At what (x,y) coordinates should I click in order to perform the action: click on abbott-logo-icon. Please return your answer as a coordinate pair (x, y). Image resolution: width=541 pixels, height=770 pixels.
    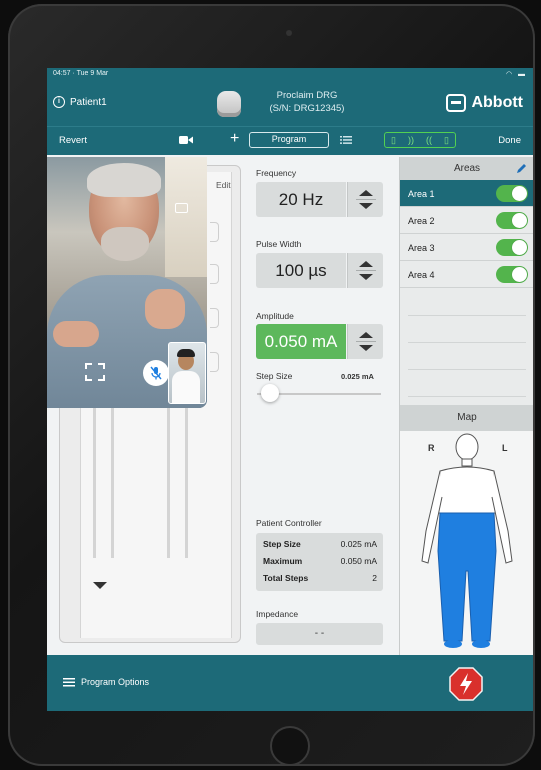
    Looking at the image, I should click on (456, 103).